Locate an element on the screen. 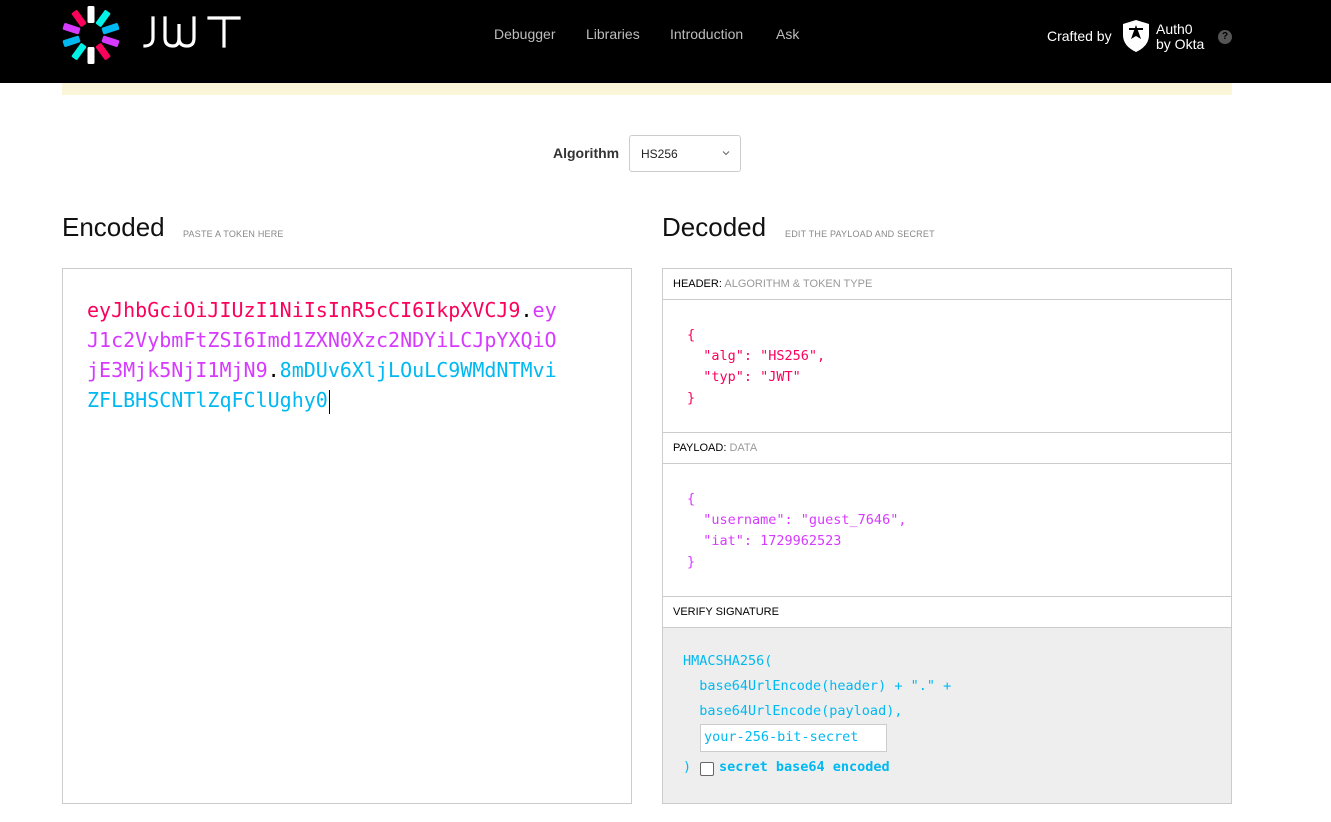 This screenshot has width=1331, height=822. sig-function-name: HMACSHA256( is located at coordinates (728, 661).